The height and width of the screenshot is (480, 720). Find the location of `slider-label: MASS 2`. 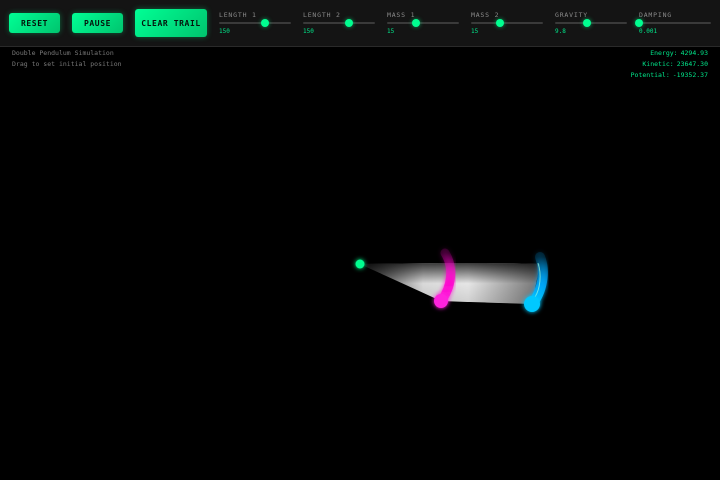

slider-label: MASS 2 is located at coordinates (485, 15).